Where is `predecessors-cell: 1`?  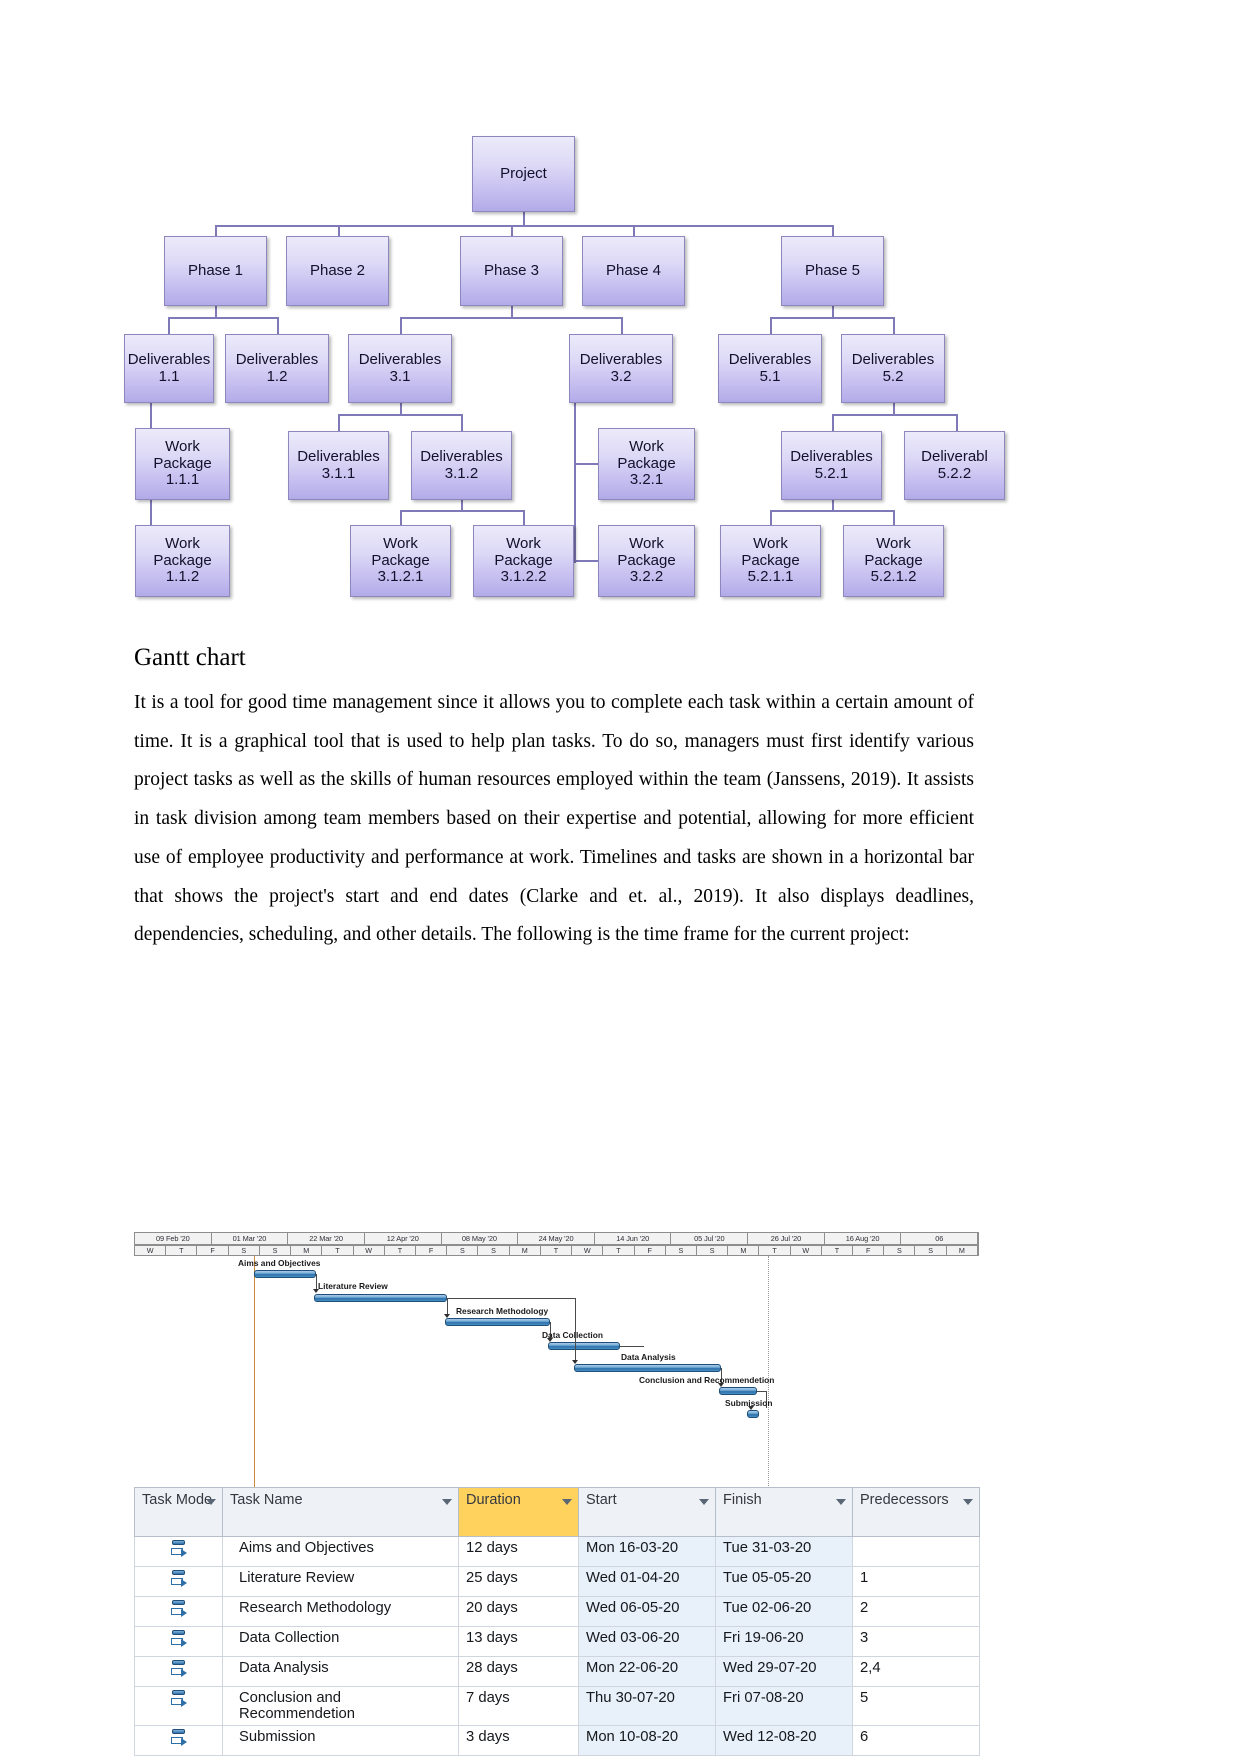 predecessors-cell: 1 is located at coordinates (916, 1581).